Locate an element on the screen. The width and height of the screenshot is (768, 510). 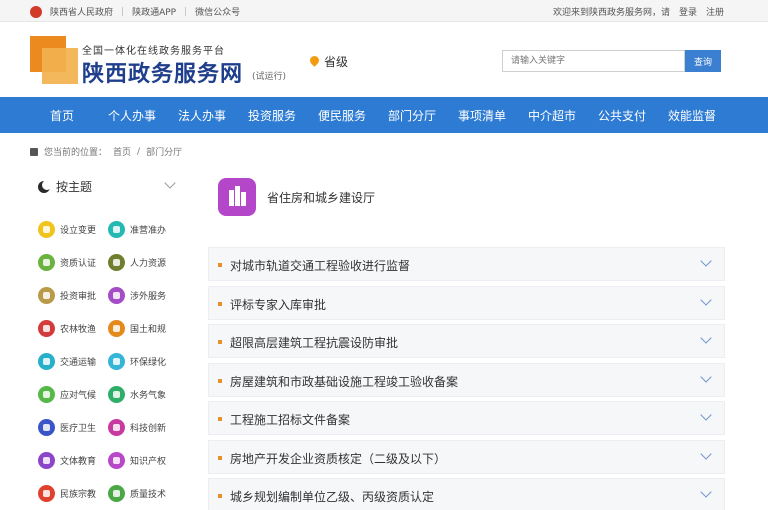
category-label: 涉外服务 is located at coordinates (148, 297).